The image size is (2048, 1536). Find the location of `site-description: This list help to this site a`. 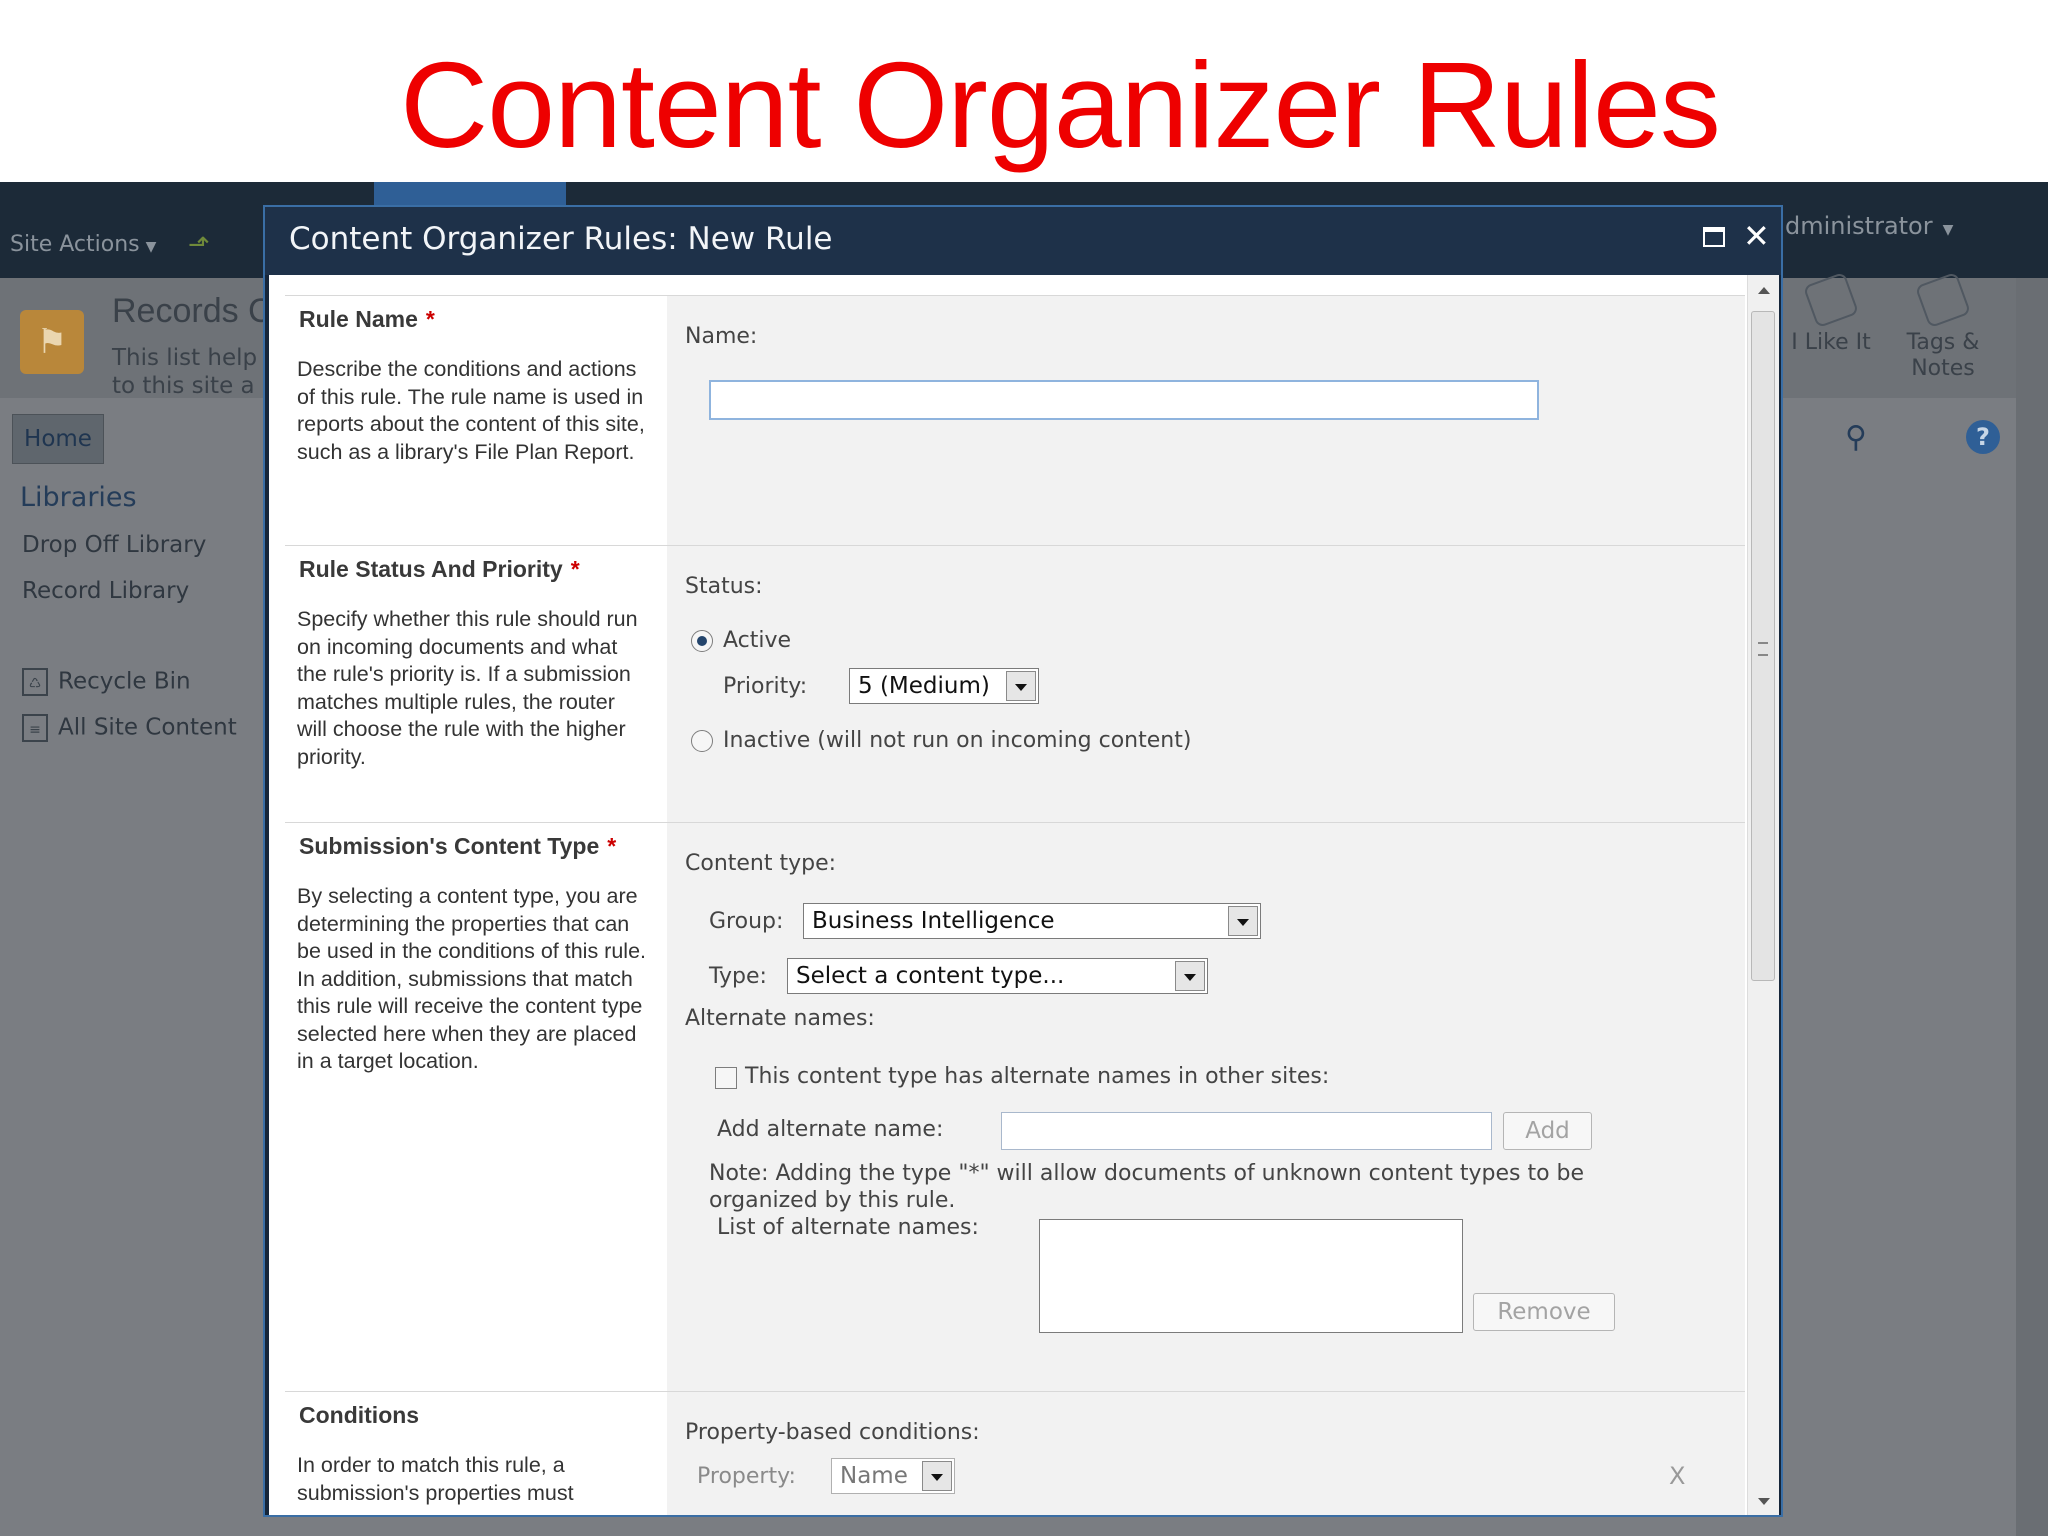

site-description: This list help to this site a is located at coordinates (184, 372).